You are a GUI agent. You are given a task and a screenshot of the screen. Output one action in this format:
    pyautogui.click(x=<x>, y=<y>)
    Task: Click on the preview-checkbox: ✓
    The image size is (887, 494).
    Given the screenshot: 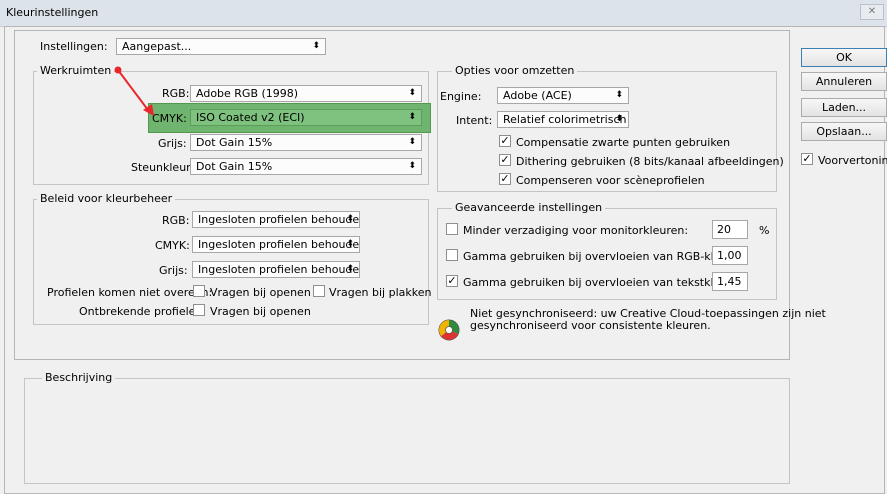 What is the action you would take?
    pyautogui.click(x=807, y=159)
    